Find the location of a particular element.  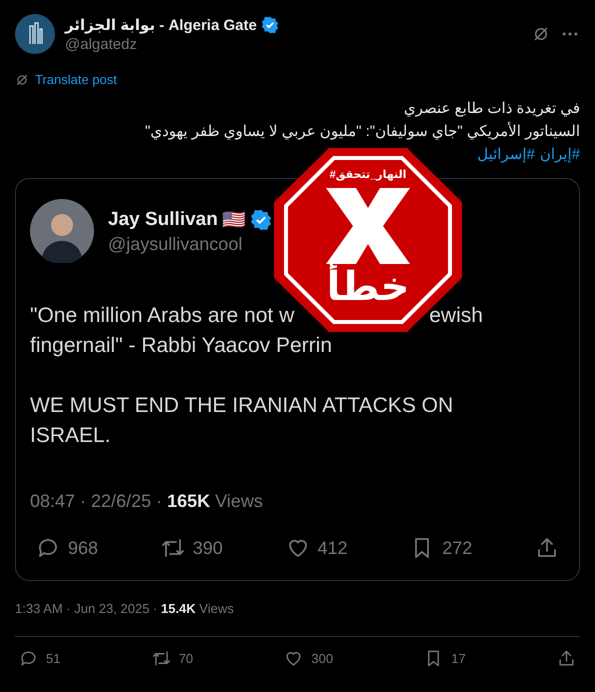

author-handle: @algatedz is located at coordinates (293, 44).